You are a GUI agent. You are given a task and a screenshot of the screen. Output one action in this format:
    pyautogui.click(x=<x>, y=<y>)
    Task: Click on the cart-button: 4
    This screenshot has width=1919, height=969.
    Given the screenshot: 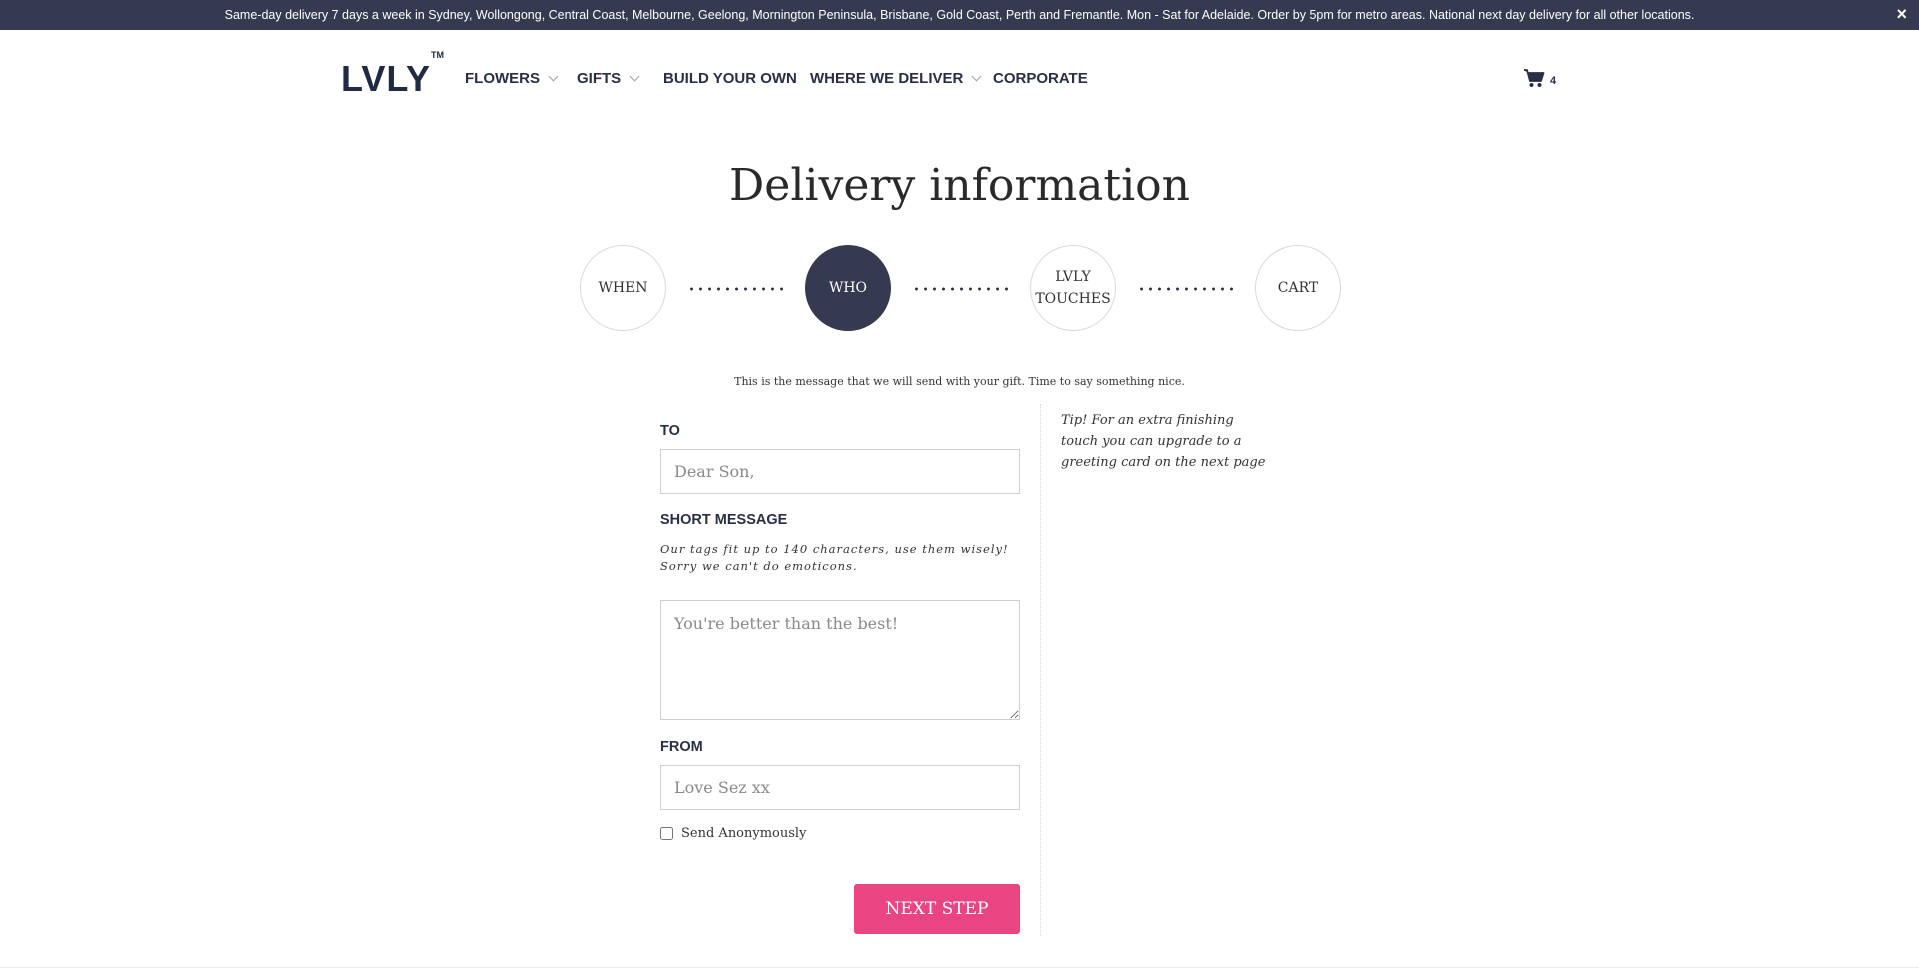 What is the action you would take?
    pyautogui.click(x=1539, y=80)
    